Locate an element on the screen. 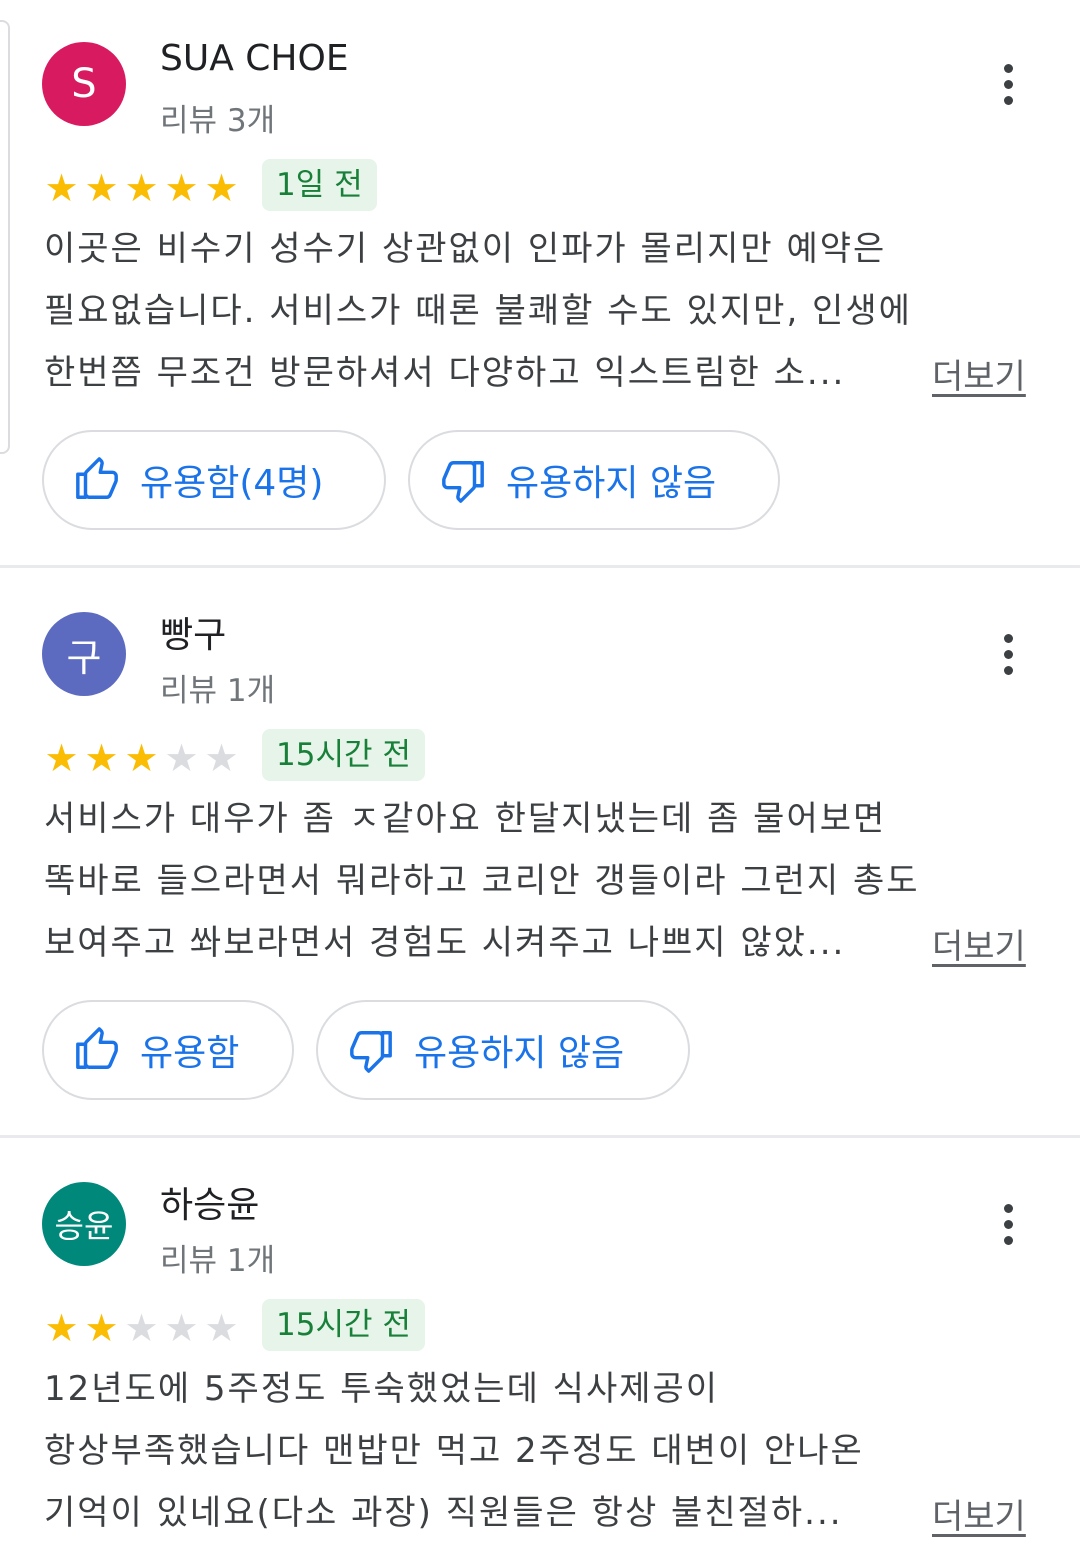 This screenshot has width=1080, height=1564. review-text-line: 이곳은 비수기 성수기 상관없이 인파가 몰리지만 예약은 is located at coordinates (465, 249).